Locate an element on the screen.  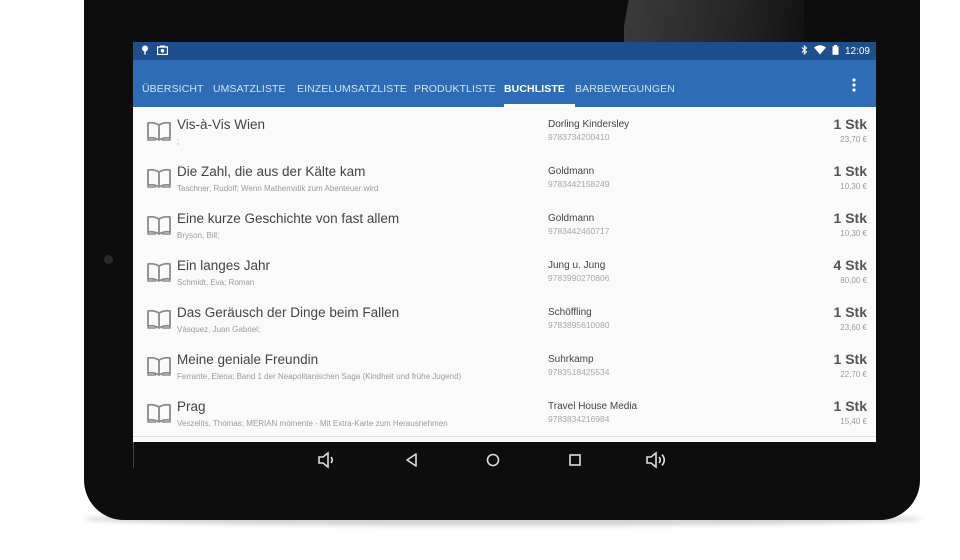
android-nav-bar is located at coordinates (504, 460).